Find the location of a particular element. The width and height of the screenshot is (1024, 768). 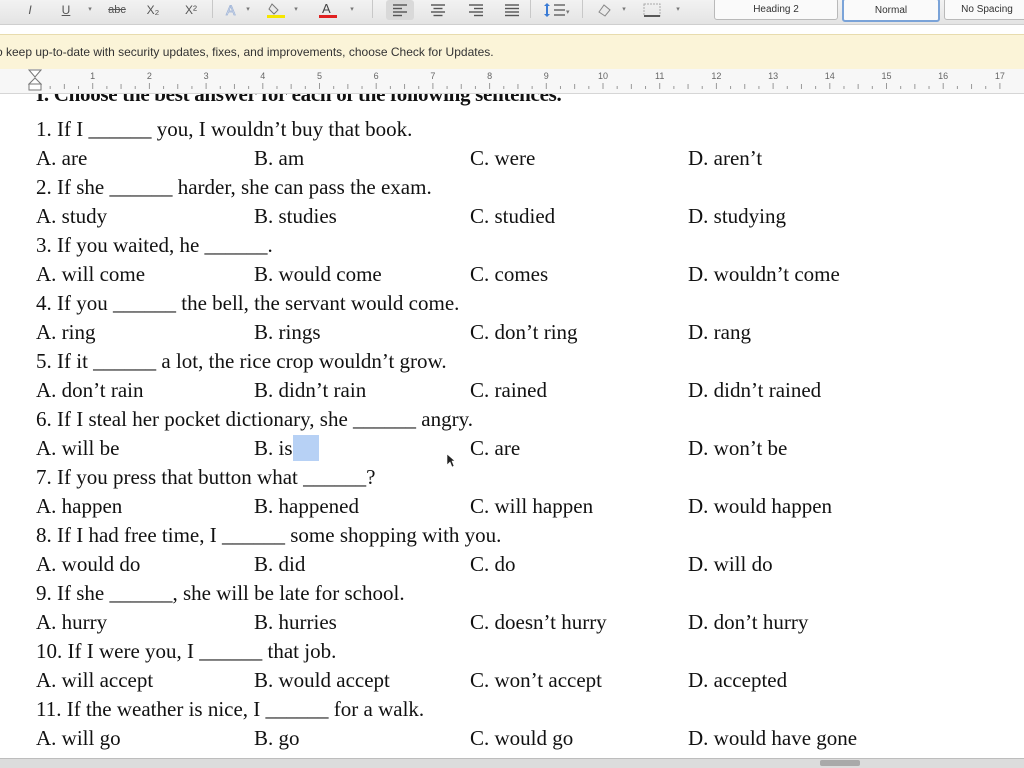

ruler-number: 14 is located at coordinates (829, 76).